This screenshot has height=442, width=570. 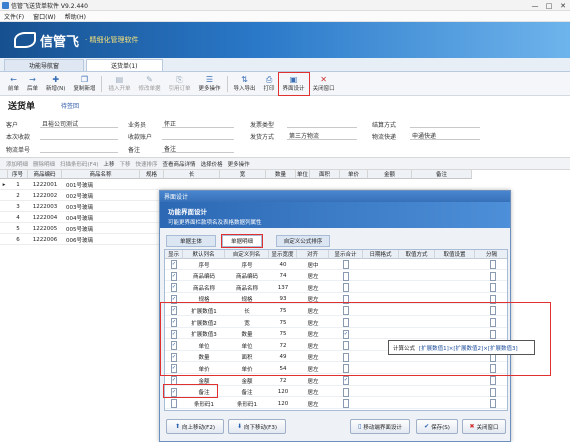 I want to click on width-cell: 72, so click(x=283, y=380).